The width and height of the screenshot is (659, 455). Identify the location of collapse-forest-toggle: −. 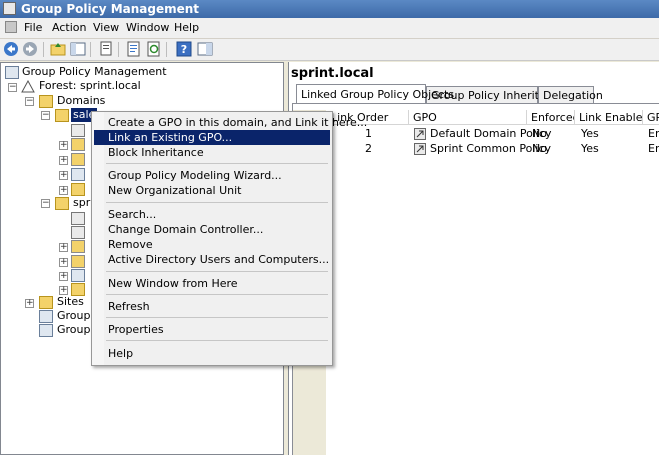
(12, 87).